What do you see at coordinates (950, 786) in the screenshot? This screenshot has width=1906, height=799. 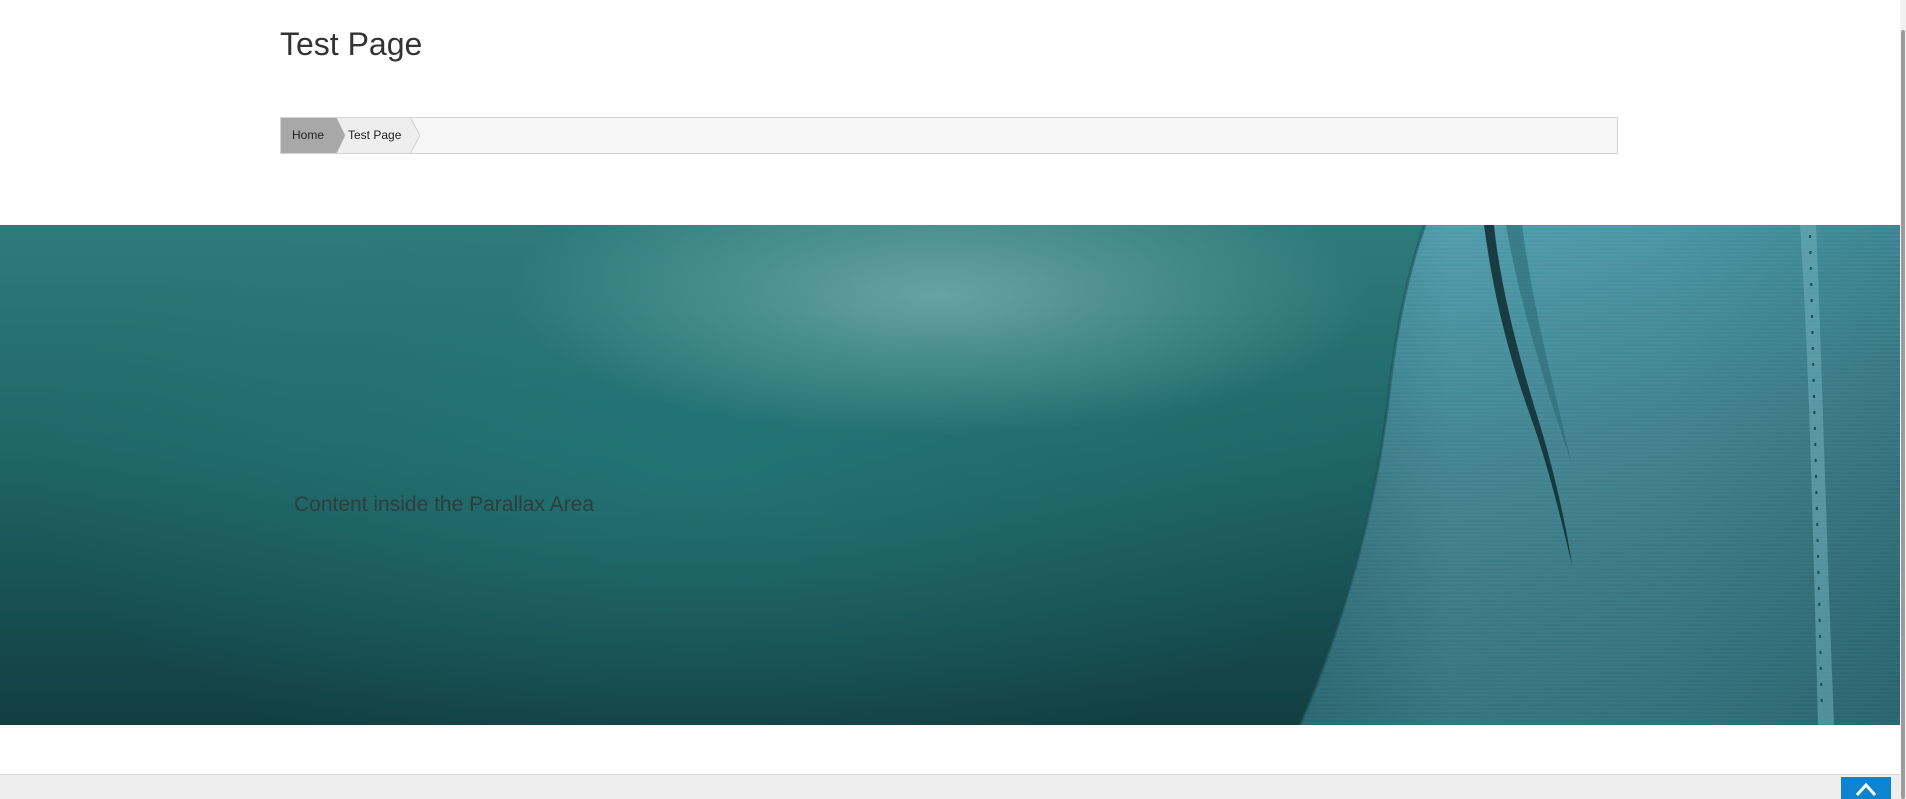 I see `footer-bar` at bounding box center [950, 786].